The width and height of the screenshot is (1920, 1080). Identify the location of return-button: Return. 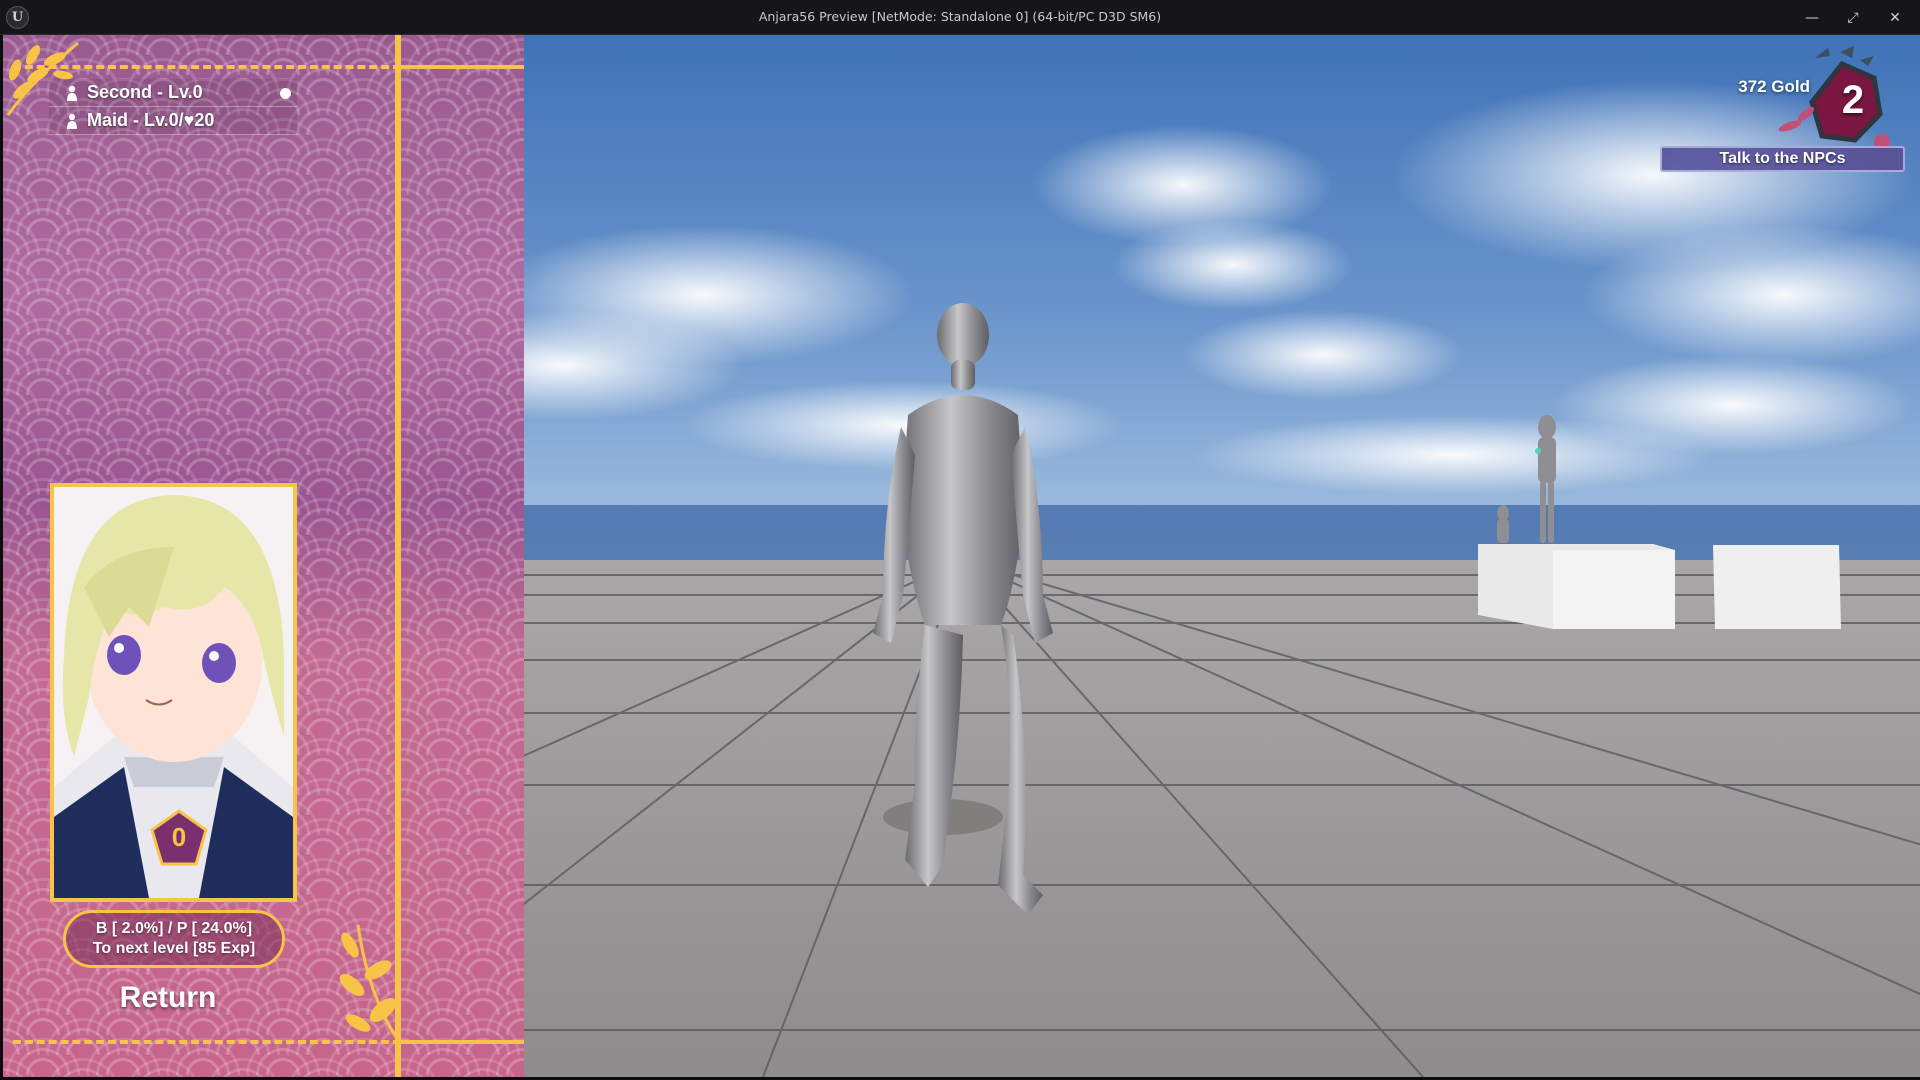
(168, 998).